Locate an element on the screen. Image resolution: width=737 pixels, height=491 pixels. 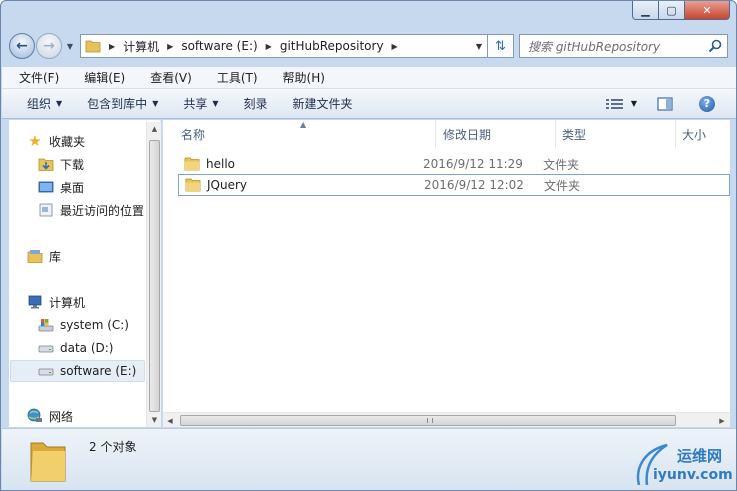
minimize-button: ▁ is located at coordinates (645, 10).